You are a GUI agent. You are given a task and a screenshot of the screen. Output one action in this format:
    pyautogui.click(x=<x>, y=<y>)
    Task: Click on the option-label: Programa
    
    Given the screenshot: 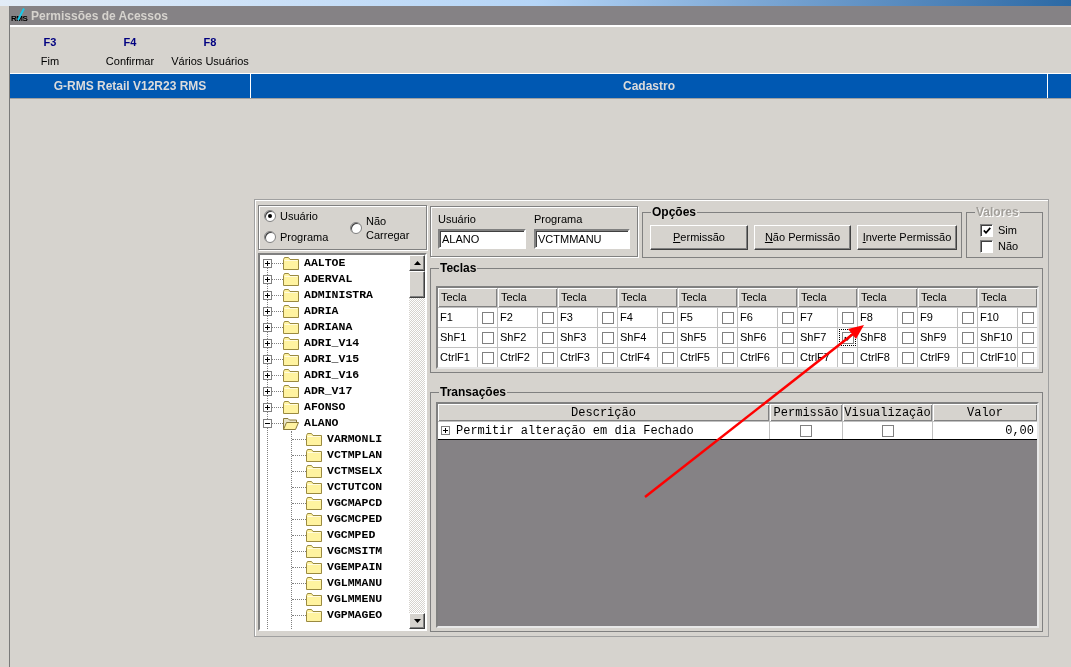 What is the action you would take?
    pyautogui.click(x=304, y=237)
    